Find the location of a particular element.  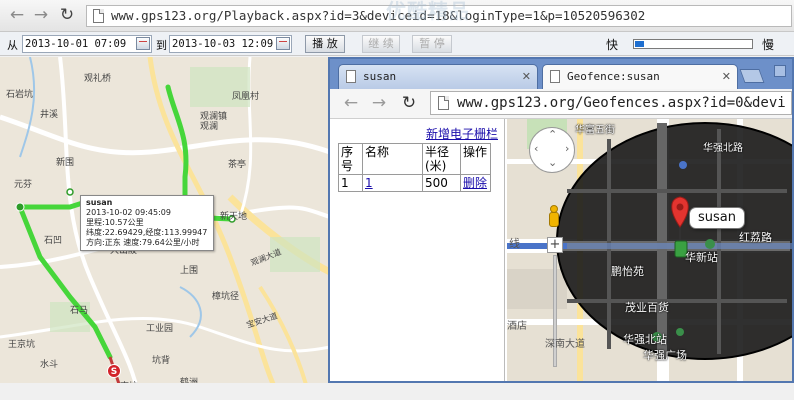

slow-label: 慢 is located at coordinates (768, 45).